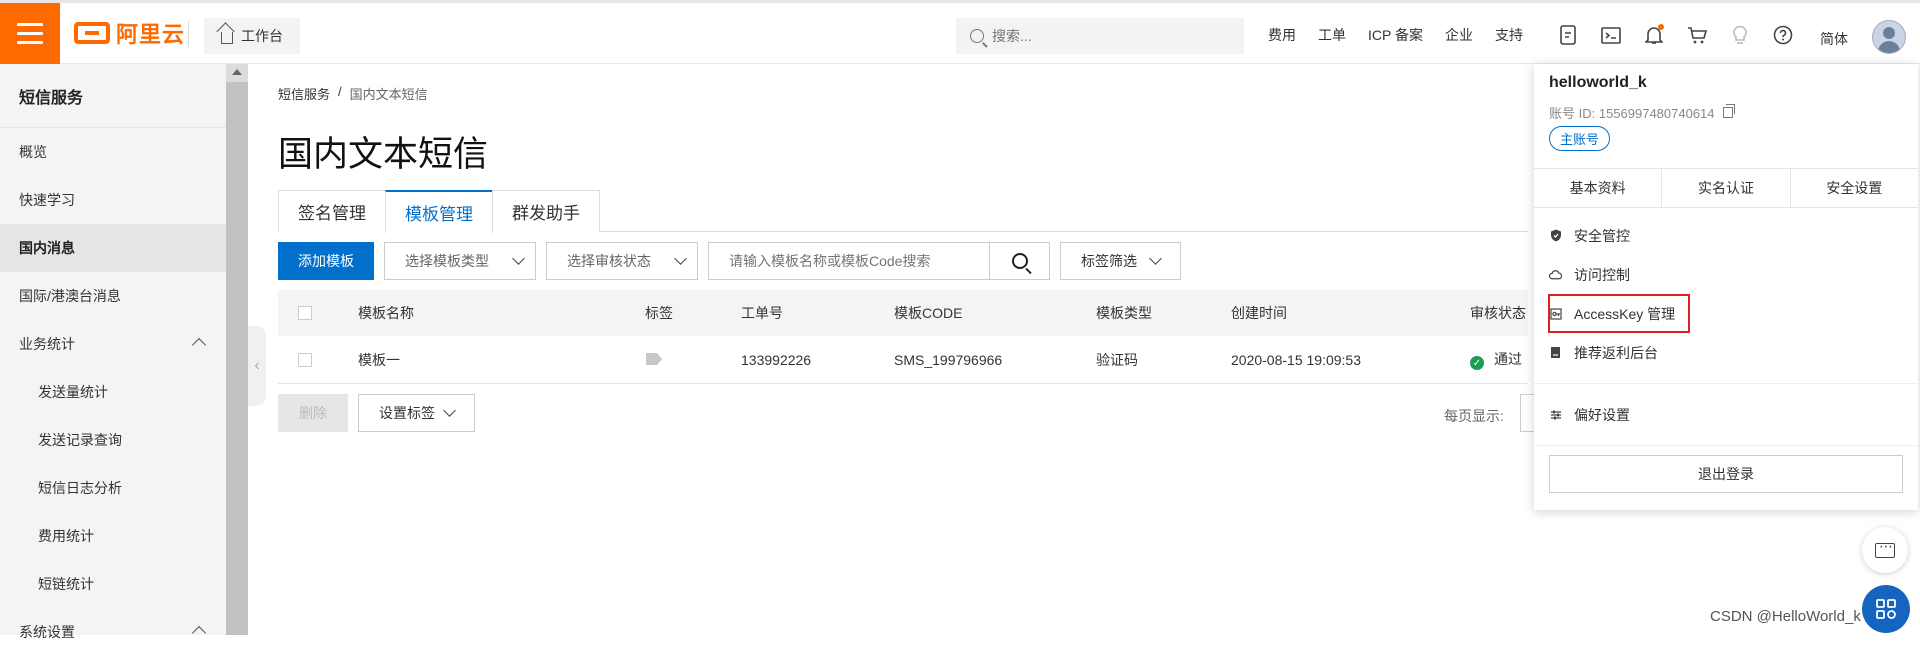  I want to click on global-search, so click(1100, 36).